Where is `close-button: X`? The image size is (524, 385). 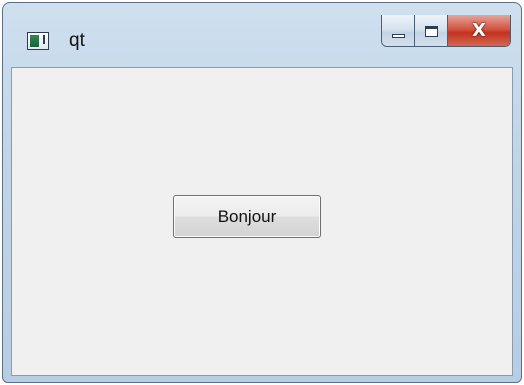
close-button: X is located at coordinates (479, 30).